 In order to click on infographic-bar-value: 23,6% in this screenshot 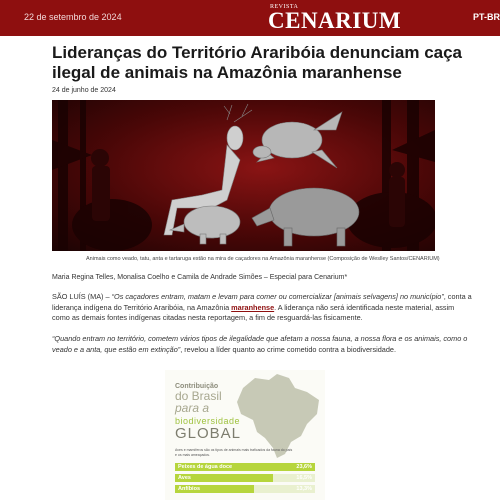, I will do `click(304, 467)`.